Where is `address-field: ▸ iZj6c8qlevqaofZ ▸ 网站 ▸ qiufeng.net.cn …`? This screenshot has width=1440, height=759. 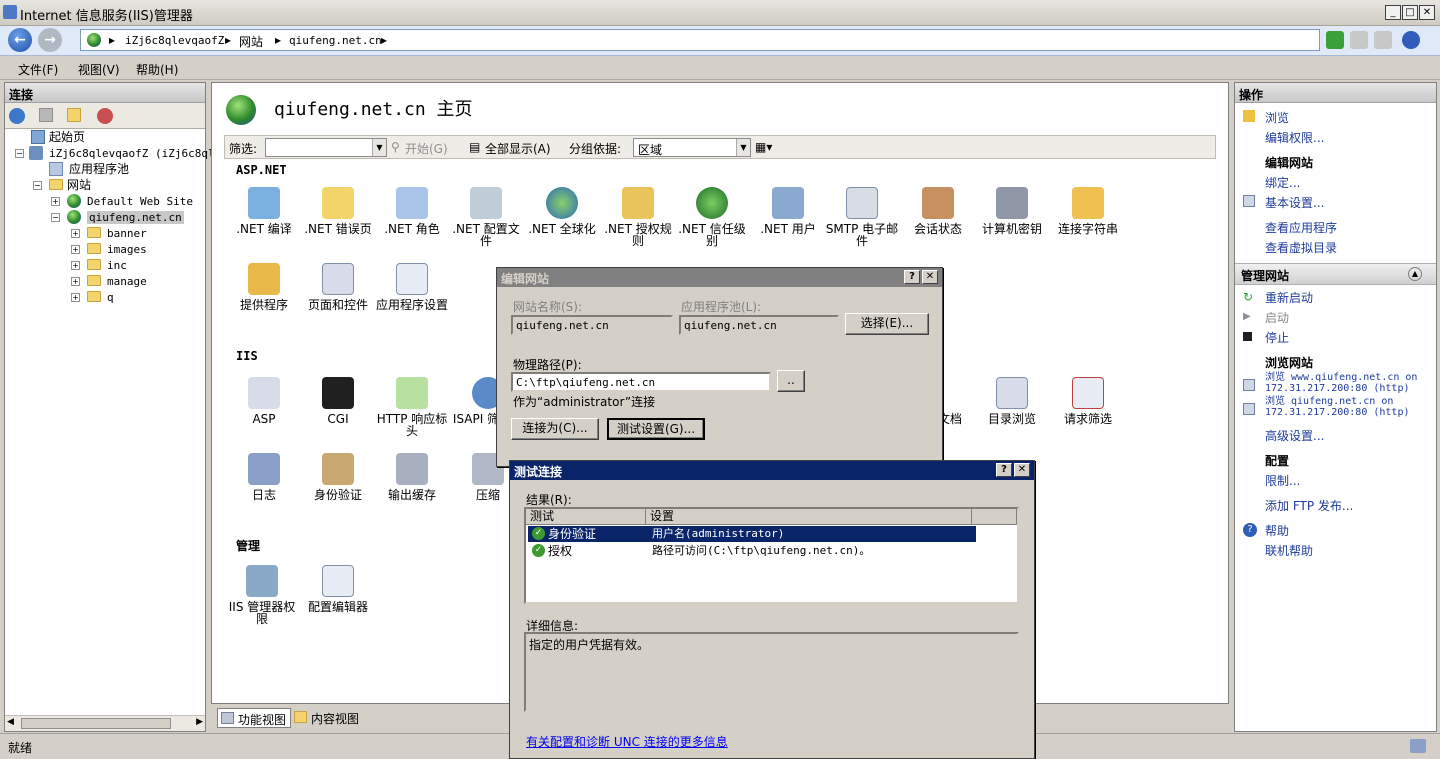 address-field: ▸ iZj6c8qlevqaofZ ▸ 网站 ▸ qiufeng.net.cn … is located at coordinates (700, 40).